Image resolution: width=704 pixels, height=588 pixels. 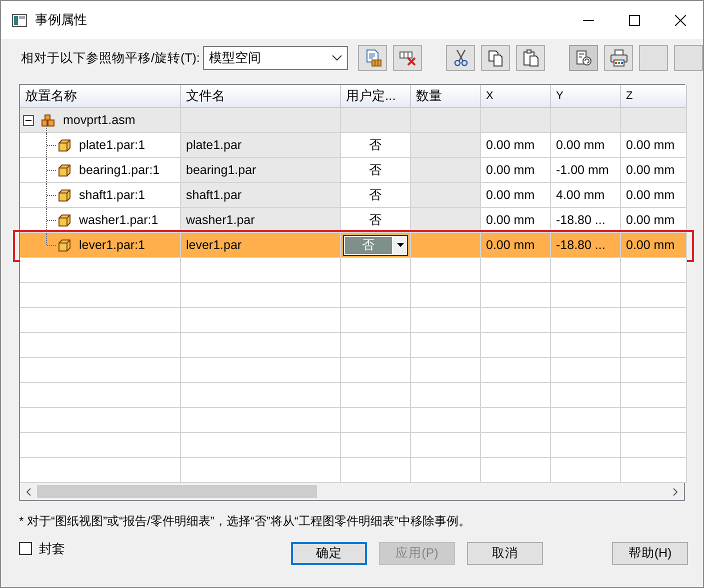 What do you see at coordinates (100, 96) in the screenshot?
I see `column-header: 放置名称` at bounding box center [100, 96].